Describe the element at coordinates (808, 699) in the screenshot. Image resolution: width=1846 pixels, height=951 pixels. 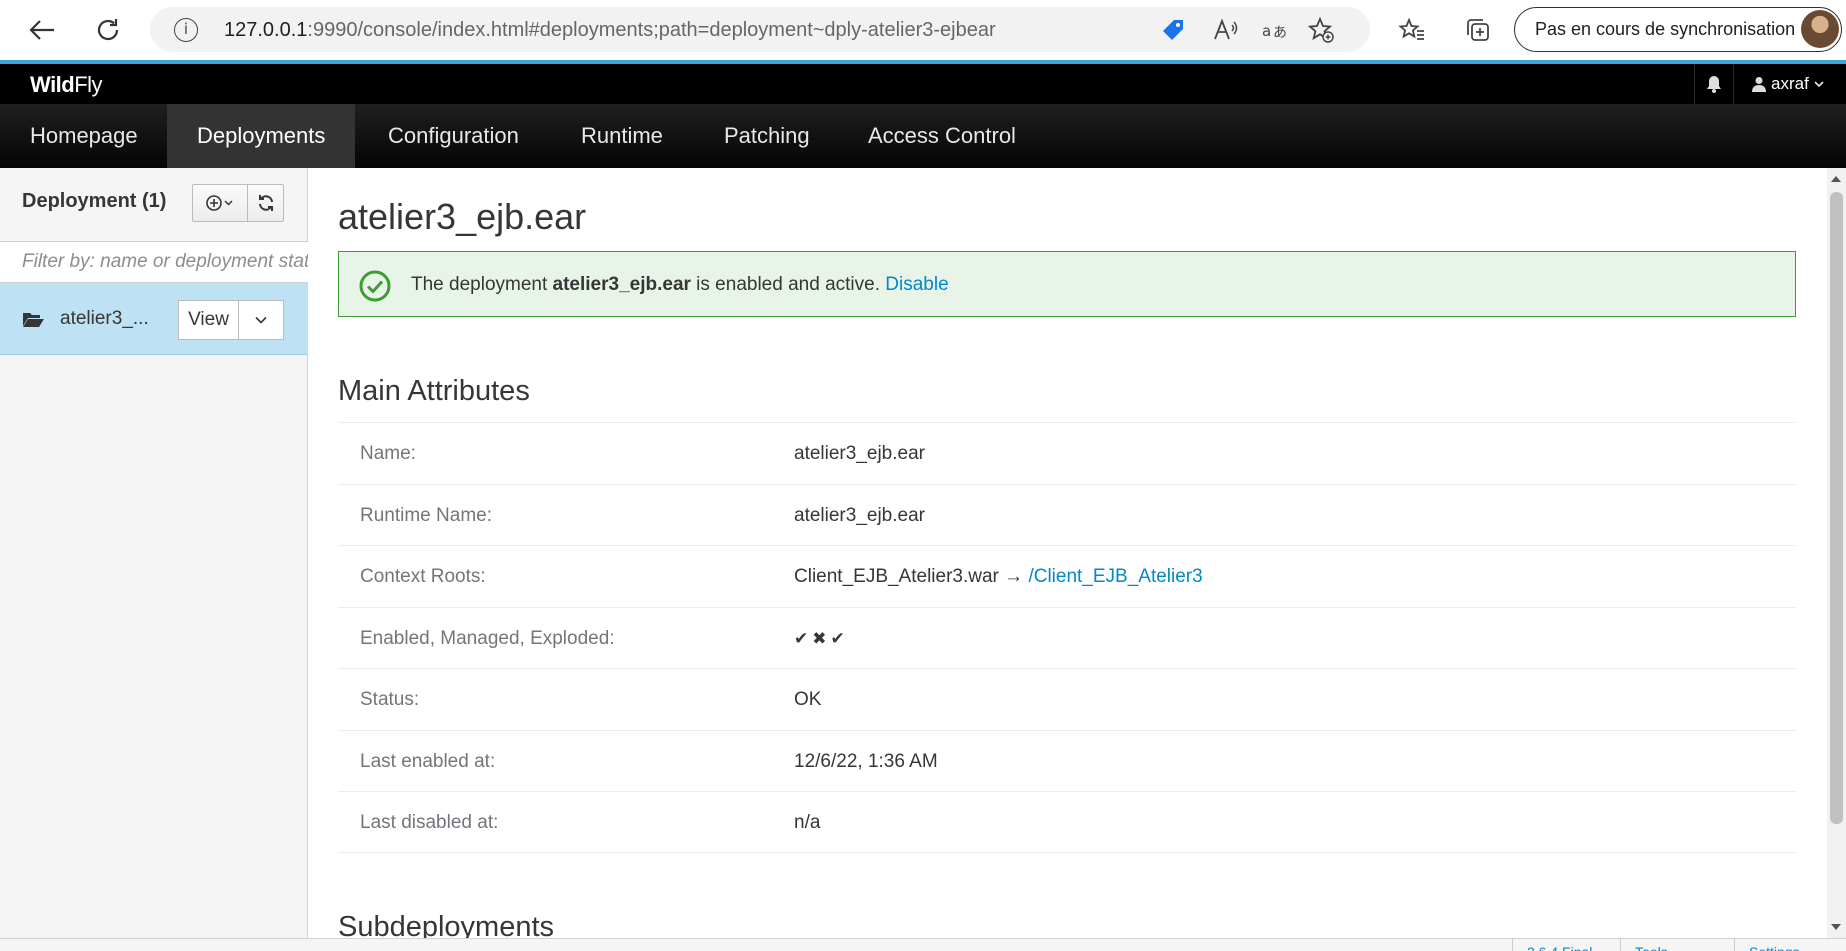
I see `status-value: OK` at that location.